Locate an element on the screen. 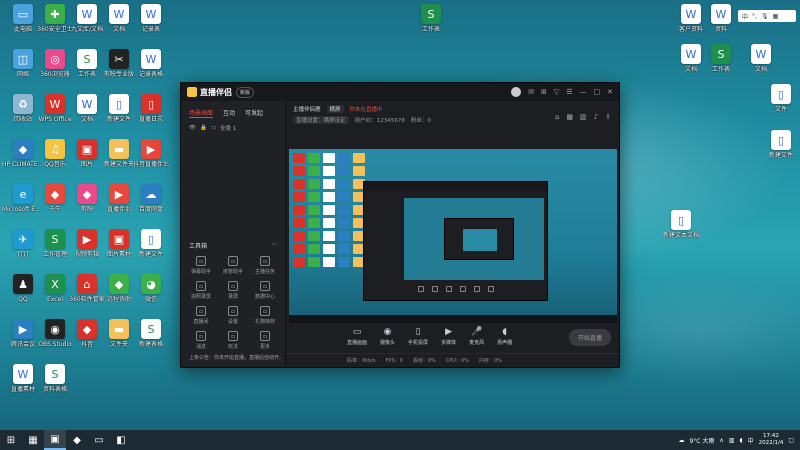 The image size is (800, 450). sheet-icon: S is located at coordinates (55, 374).